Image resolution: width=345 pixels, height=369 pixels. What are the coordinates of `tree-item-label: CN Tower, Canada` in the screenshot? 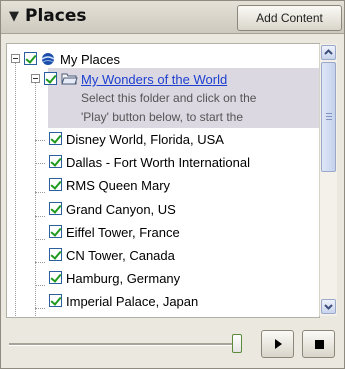 It's located at (120, 255).